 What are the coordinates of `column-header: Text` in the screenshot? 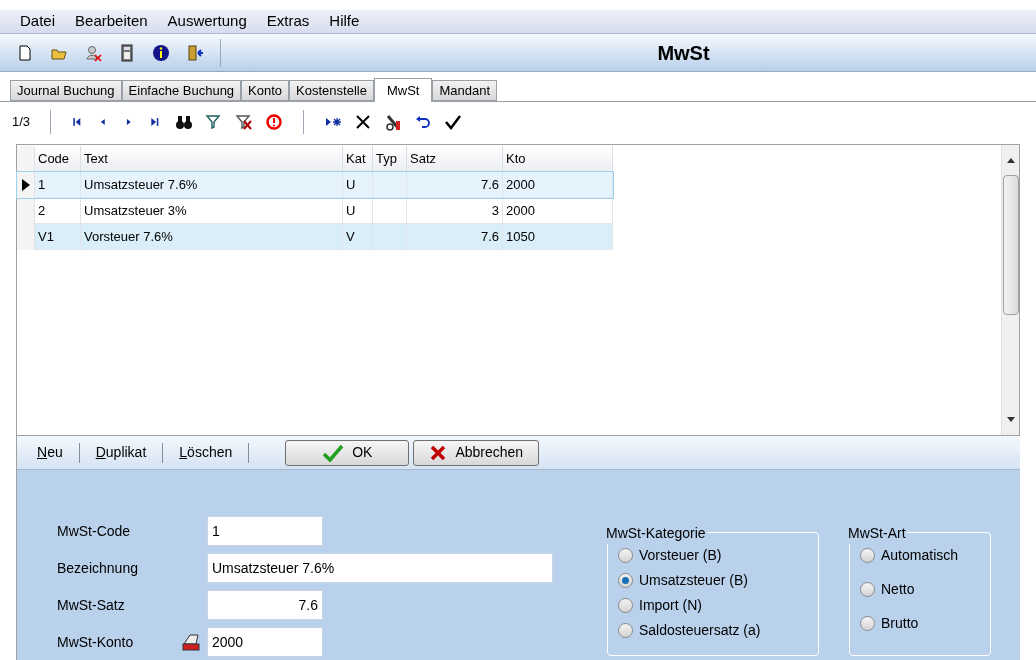 It's located at (212, 159).